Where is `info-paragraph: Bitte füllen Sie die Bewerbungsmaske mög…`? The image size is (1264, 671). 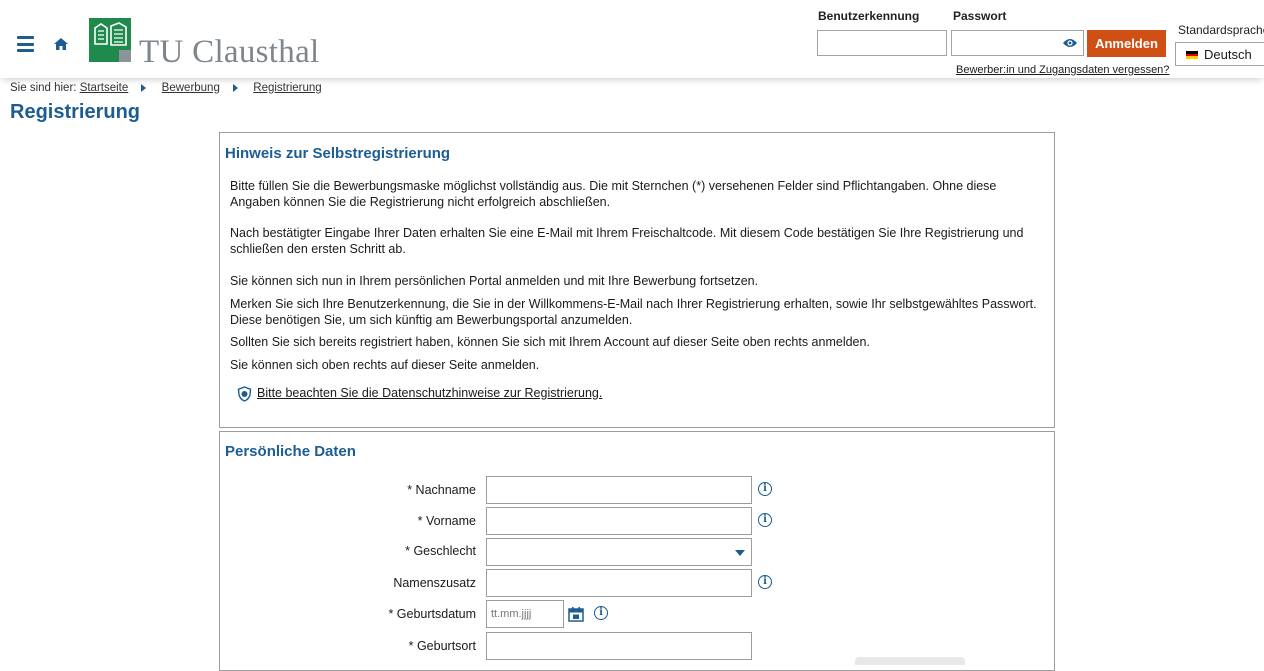
info-paragraph: Bitte füllen Sie die Bewerbungsmaske mög… is located at coordinates (613, 194).